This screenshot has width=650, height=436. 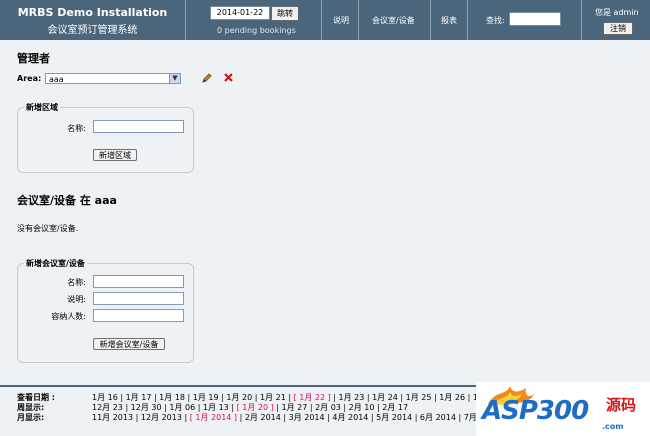 What do you see at coordinates (213, 417) in the screenshot?
I see `current-month-link: [ 1月 2014 ]` at bounding box center [213, 417].